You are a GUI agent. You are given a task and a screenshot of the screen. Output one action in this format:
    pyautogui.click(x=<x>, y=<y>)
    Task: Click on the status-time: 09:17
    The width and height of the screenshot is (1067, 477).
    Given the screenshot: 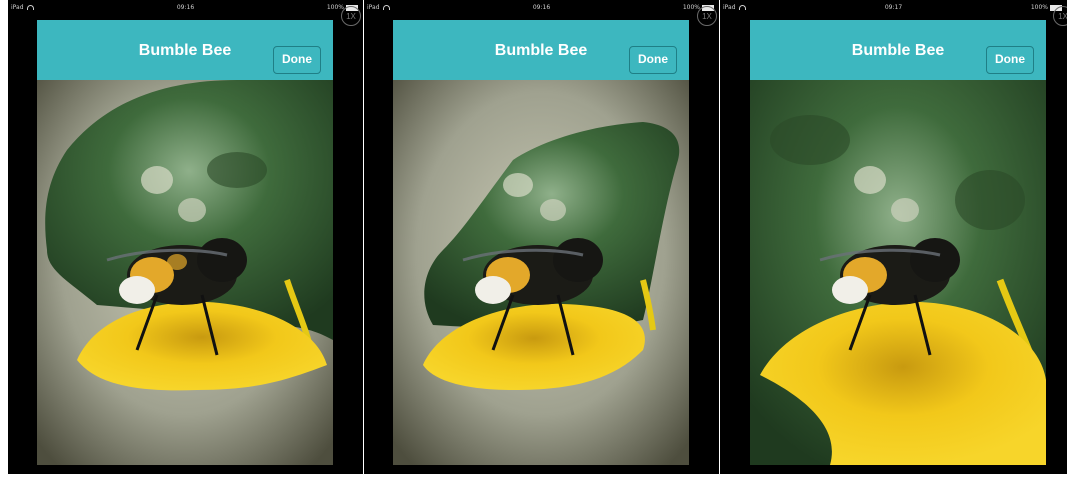 What is the action you would take?
    pyautogui.click(x=893, y=7)
    